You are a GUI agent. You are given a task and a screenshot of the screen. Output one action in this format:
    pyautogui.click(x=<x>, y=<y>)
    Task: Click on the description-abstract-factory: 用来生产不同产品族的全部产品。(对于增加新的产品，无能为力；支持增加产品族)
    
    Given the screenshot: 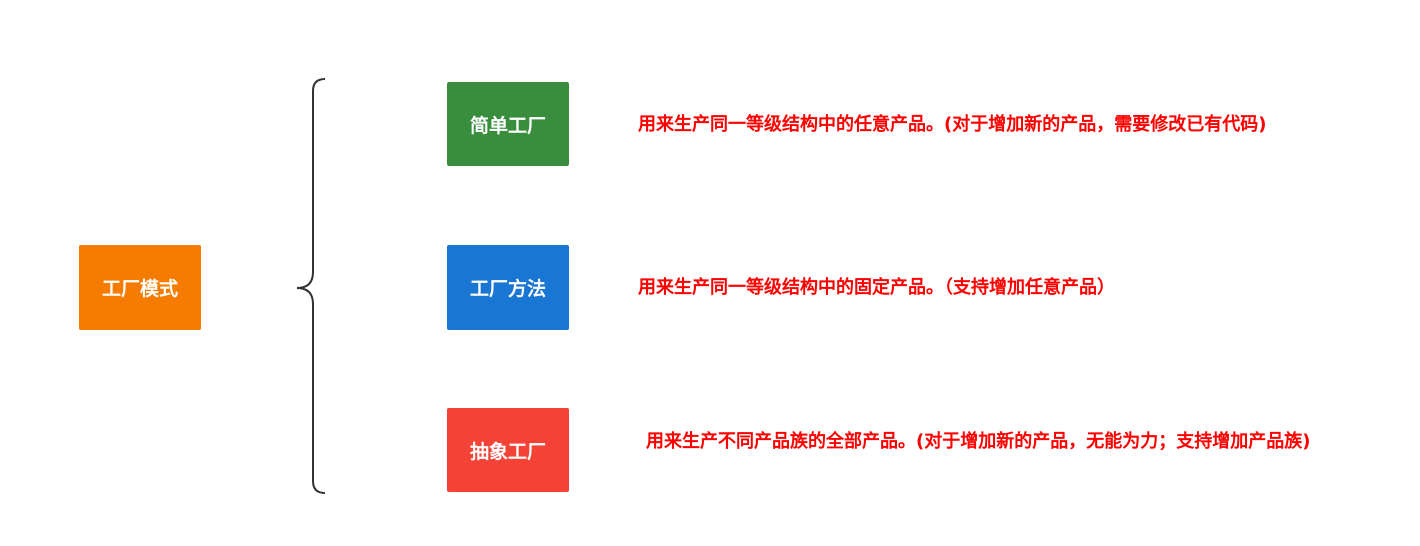 What is the action you would take?
    pyautogui.click(x=978, y=441)
    